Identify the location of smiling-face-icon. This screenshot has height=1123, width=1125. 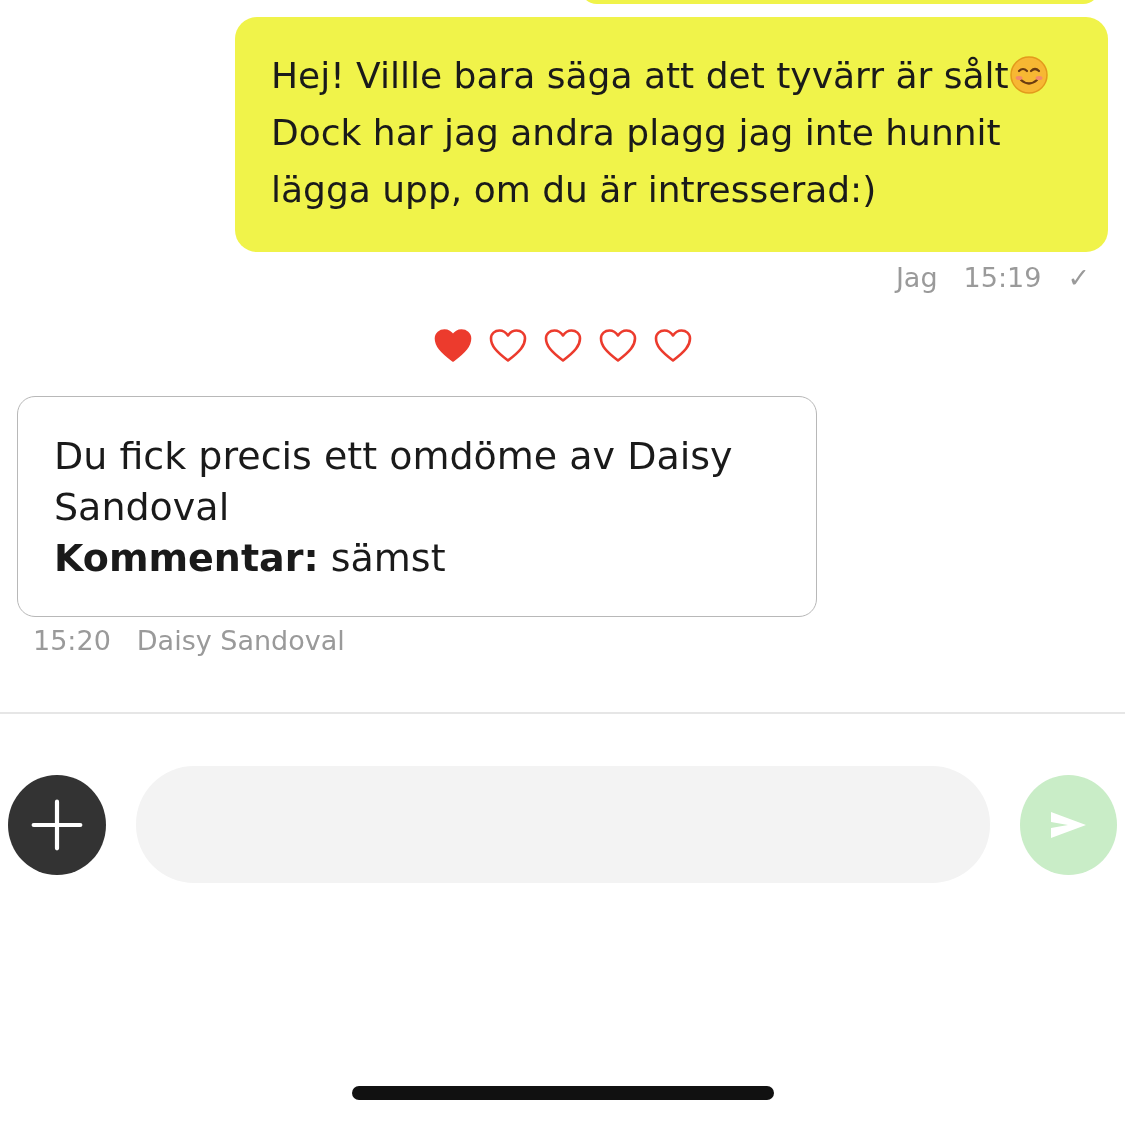
(1028, 75).